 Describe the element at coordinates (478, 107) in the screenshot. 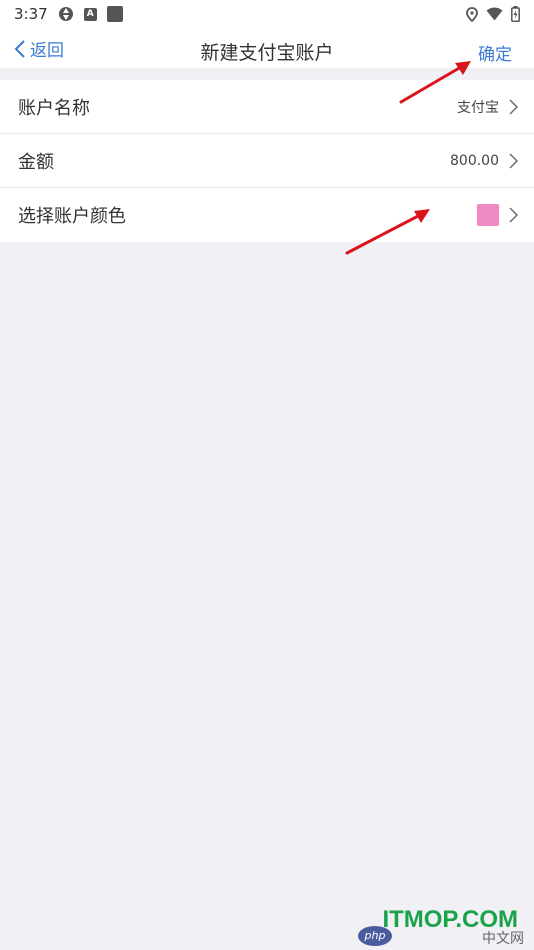

I see `account-name-value: 支付宝` at that location.